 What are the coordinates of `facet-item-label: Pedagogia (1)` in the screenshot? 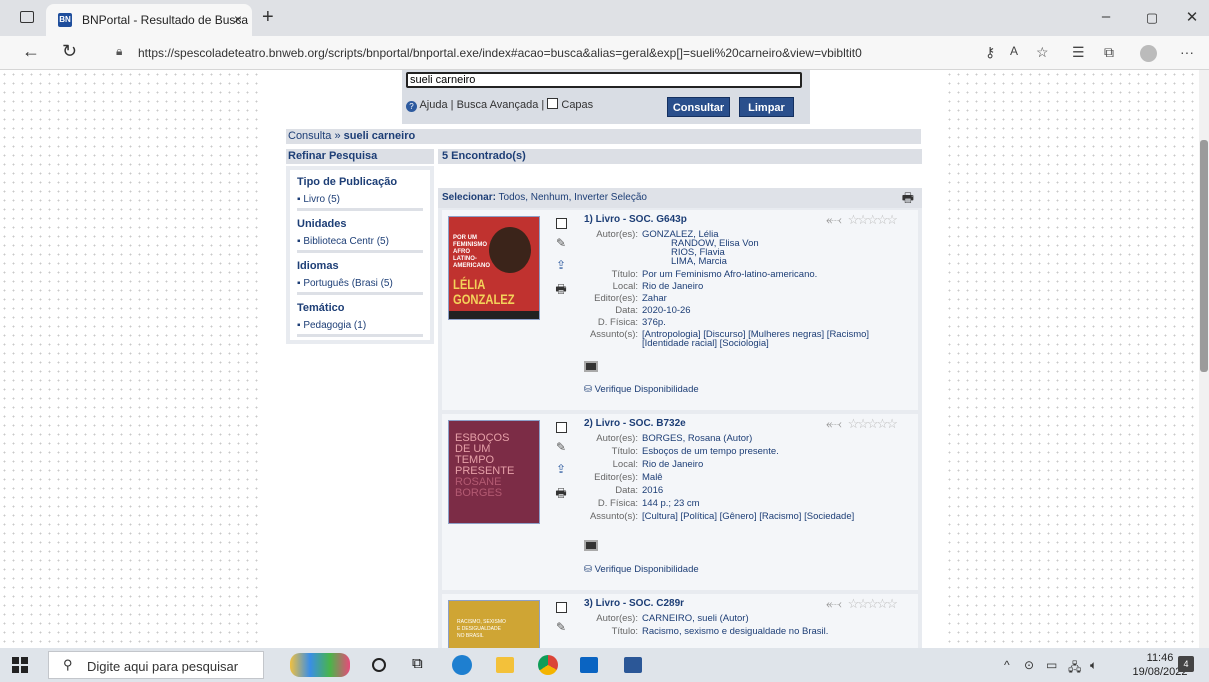 It's located at (334, 325).